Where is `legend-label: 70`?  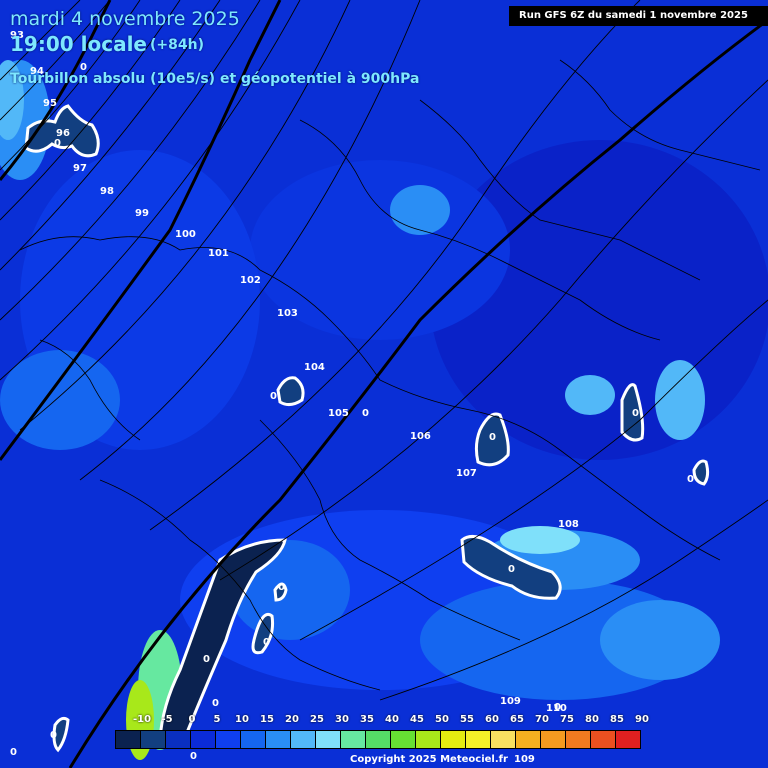
legend-label: 70 is located at coordinates (542, 719).